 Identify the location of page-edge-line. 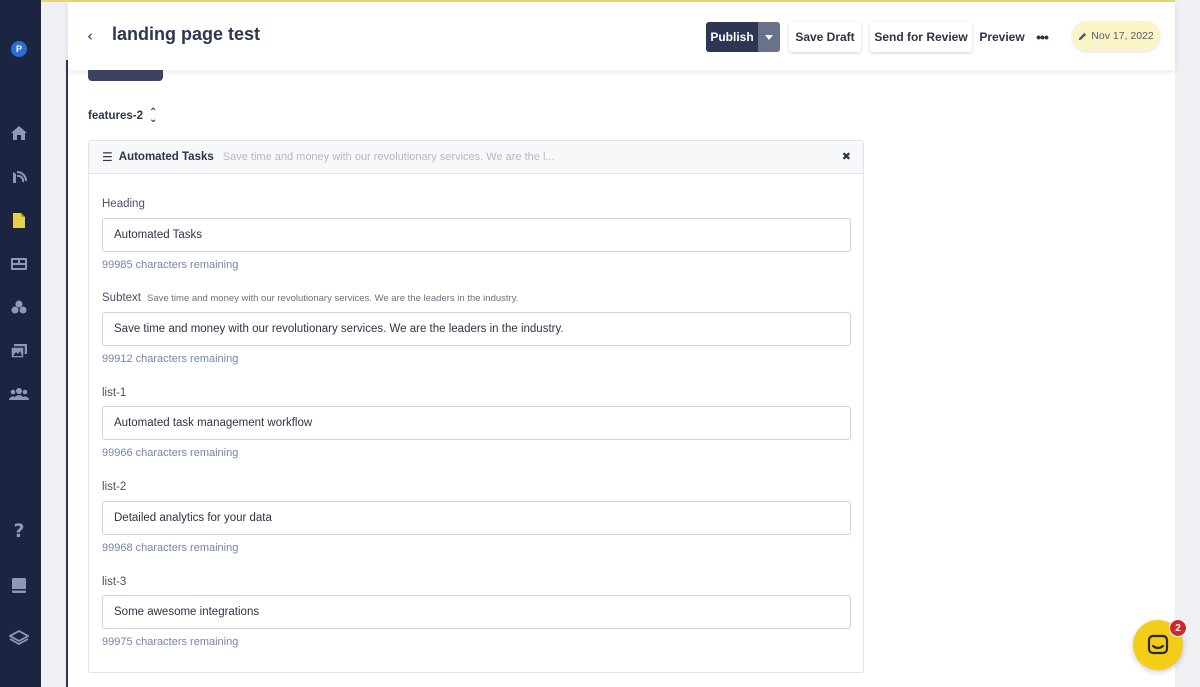
(67, 373).